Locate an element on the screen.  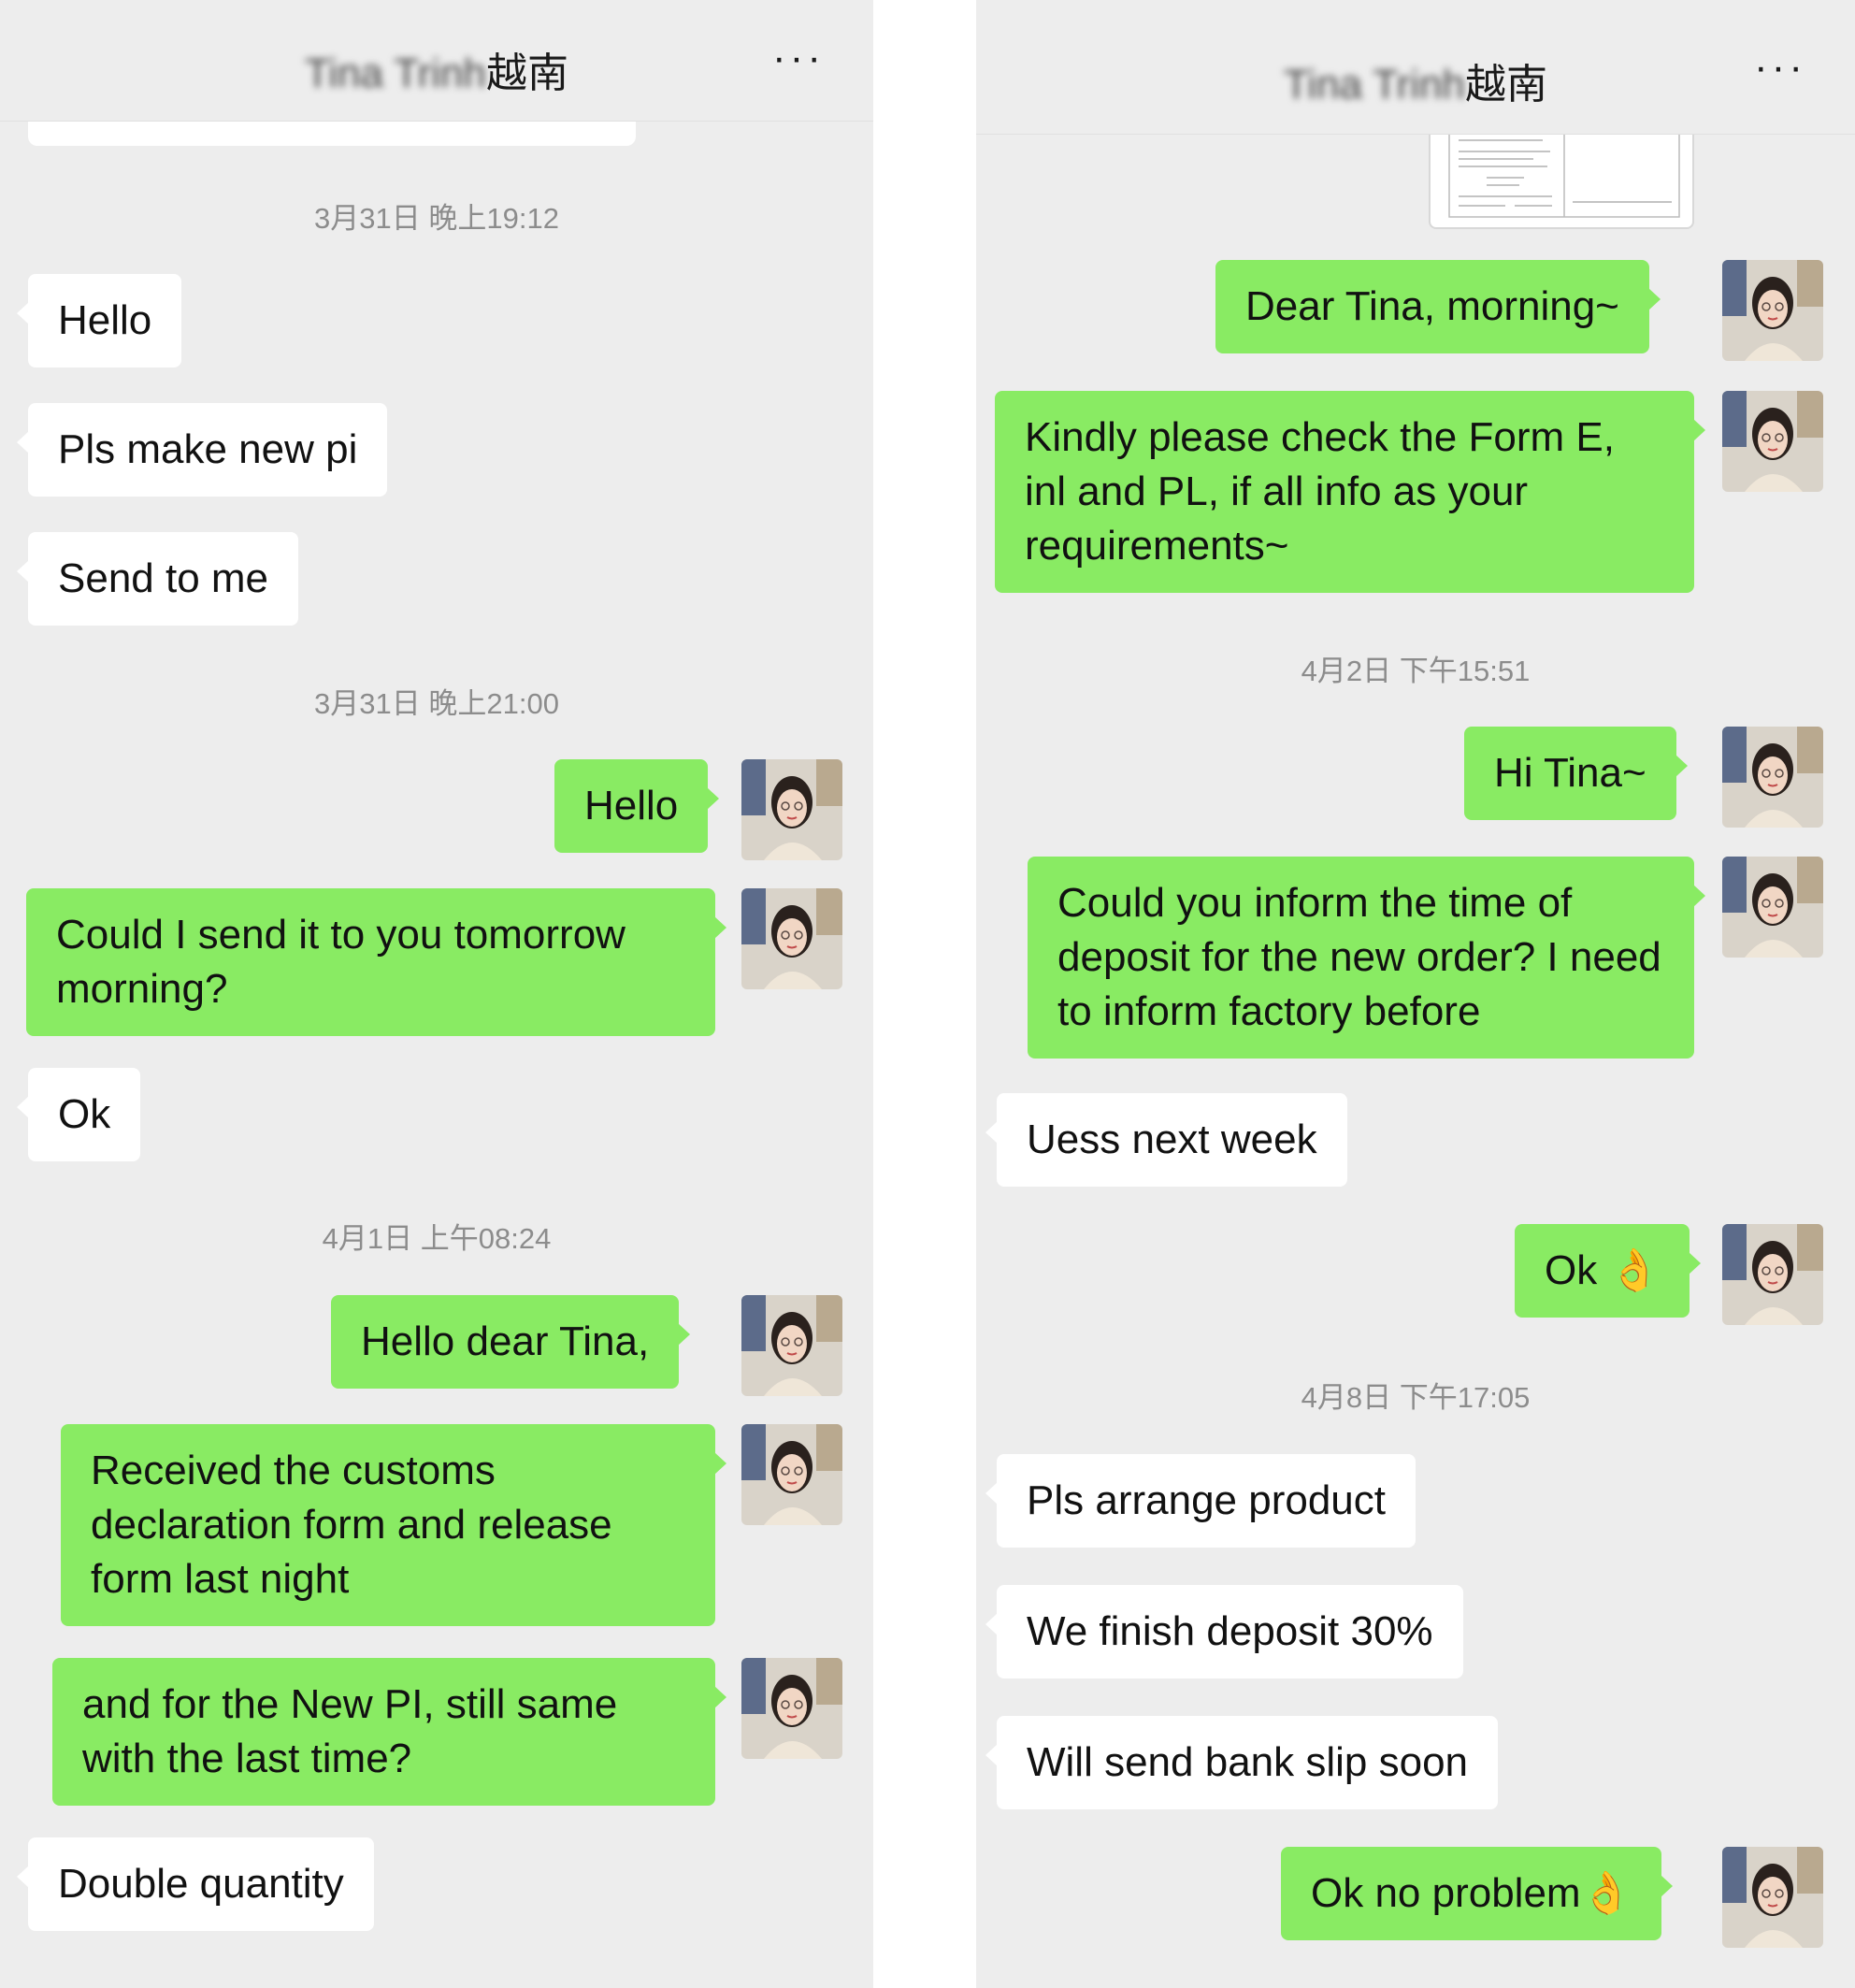
panel-divider is located at coordinates (924, 994).